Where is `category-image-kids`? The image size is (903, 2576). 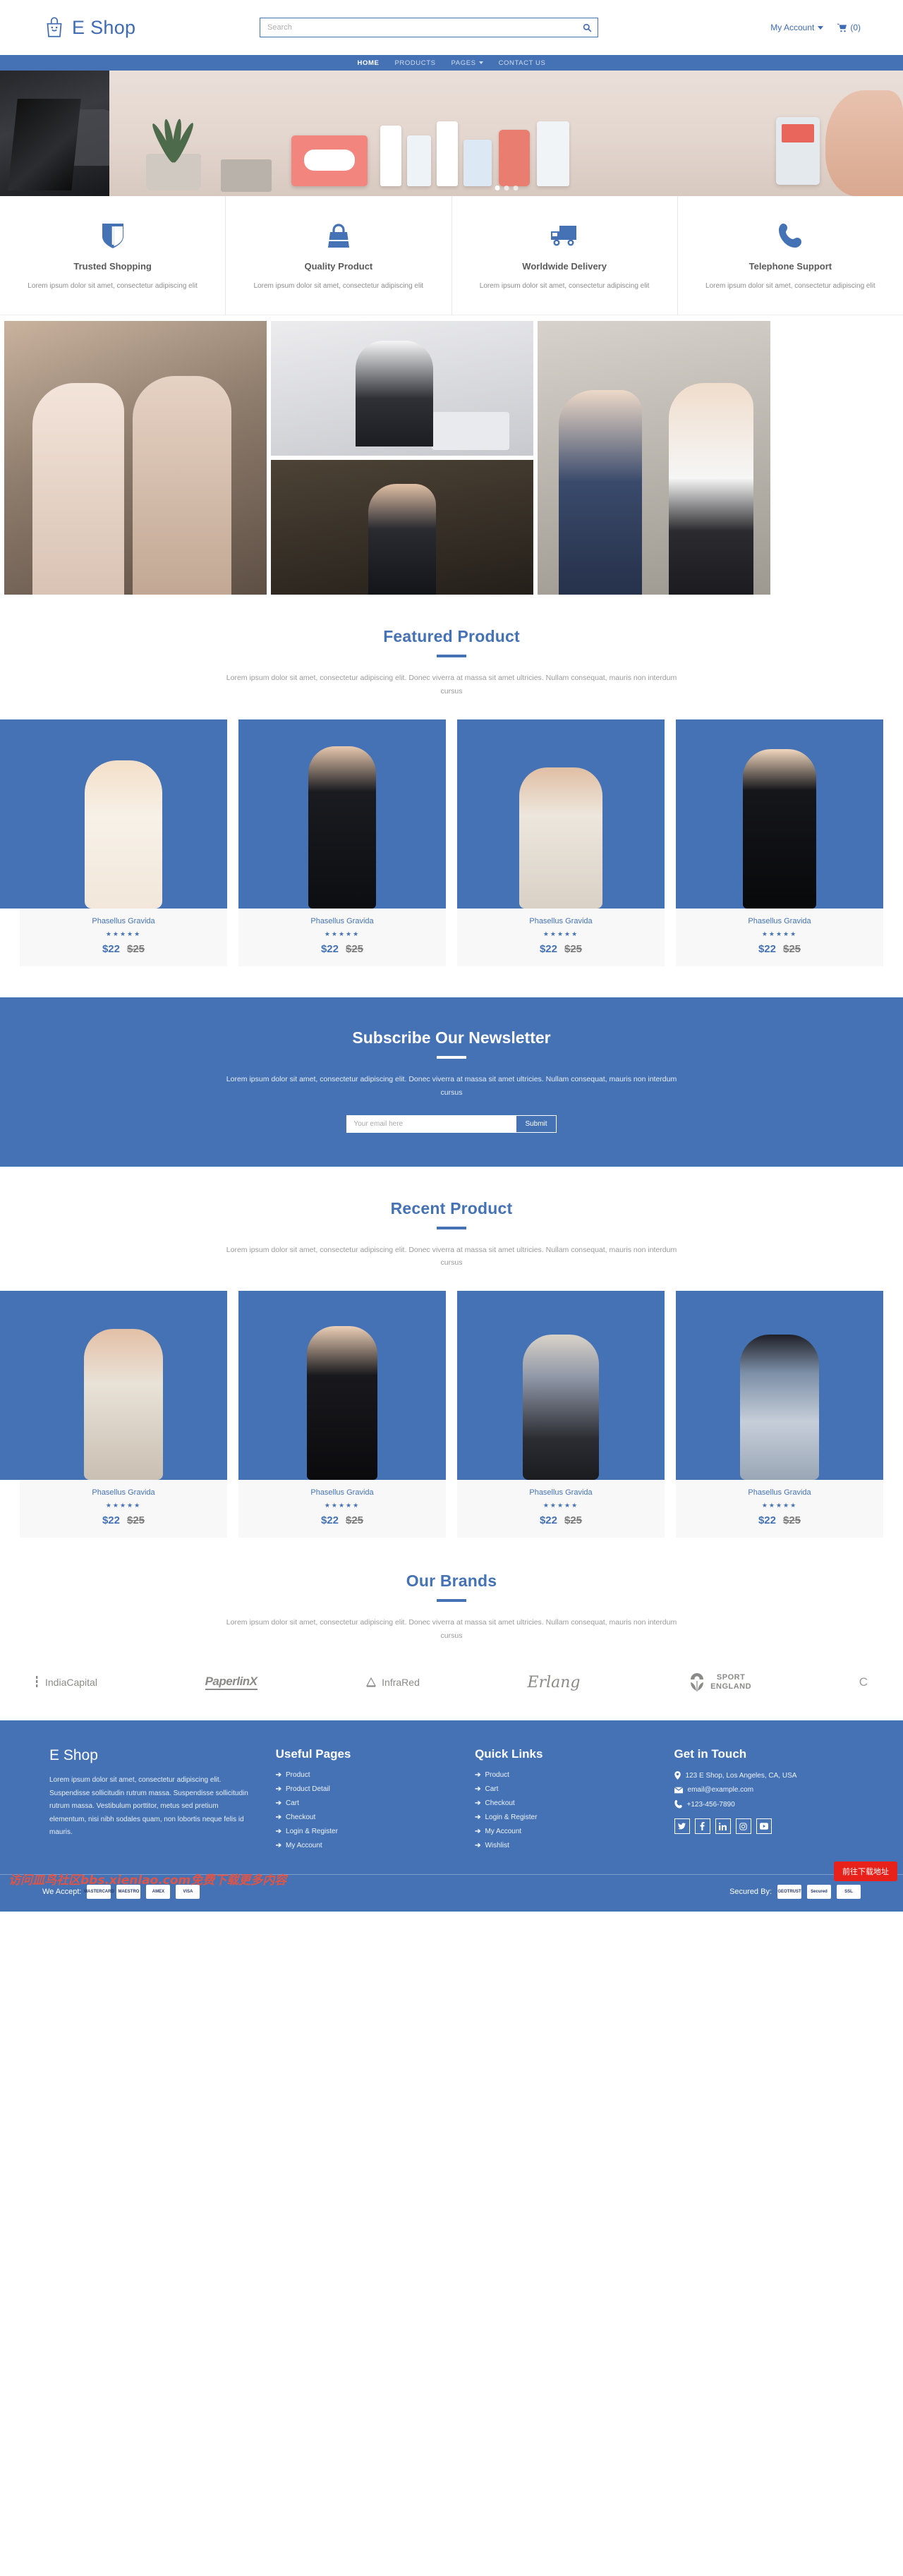
category-image-kids is located at coordinates (654, 458).